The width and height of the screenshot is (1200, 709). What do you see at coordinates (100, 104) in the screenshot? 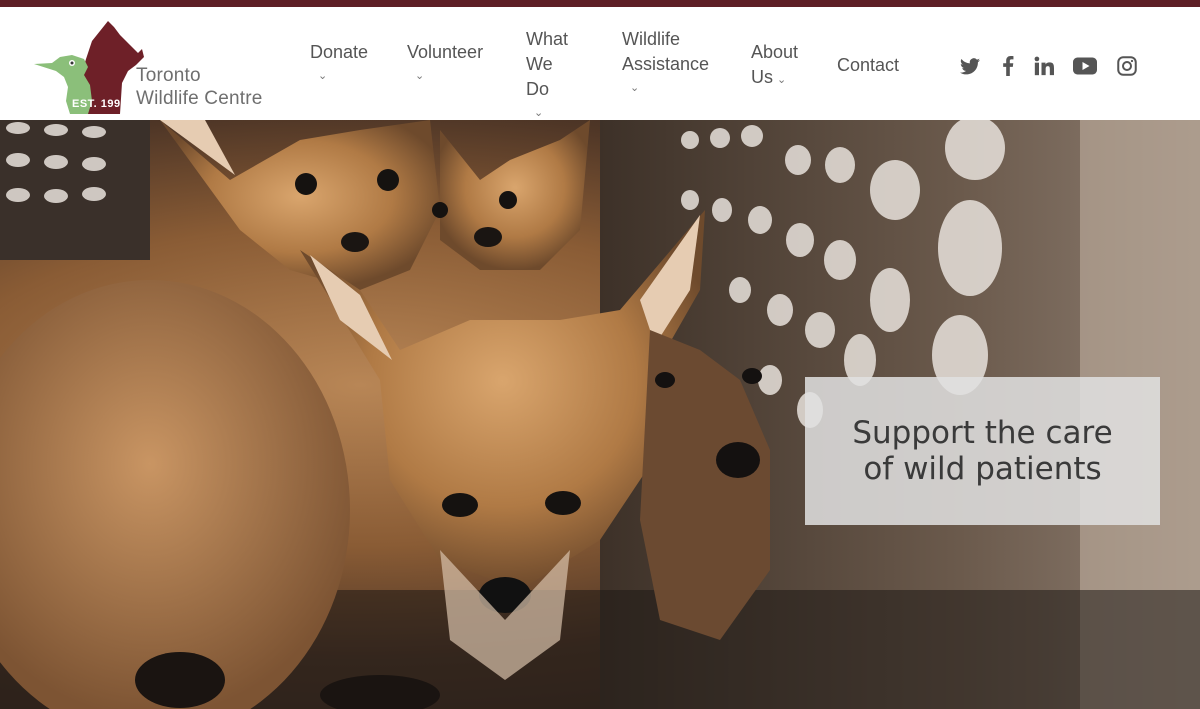
I see `logo-est-text: EST. 1993` at bounding box center [100, 104].